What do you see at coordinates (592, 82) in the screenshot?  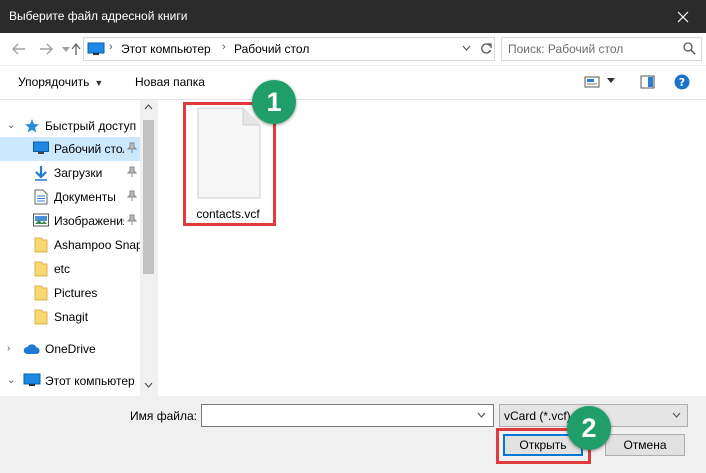 I see `view-options-icon` at bounding box center [592, 82].